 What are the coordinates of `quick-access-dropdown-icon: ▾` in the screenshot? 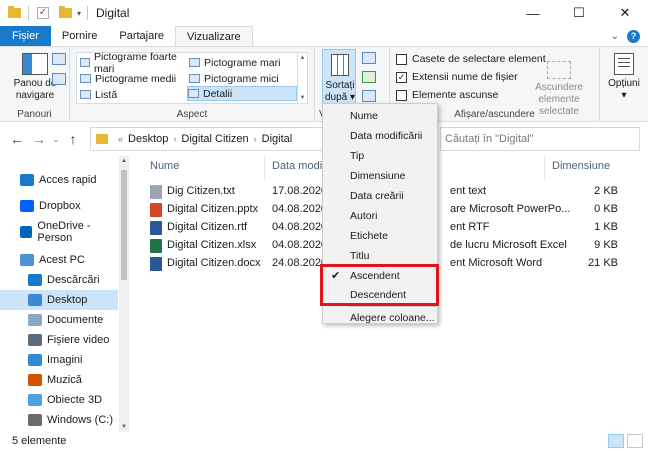 It's located at (79, 13).